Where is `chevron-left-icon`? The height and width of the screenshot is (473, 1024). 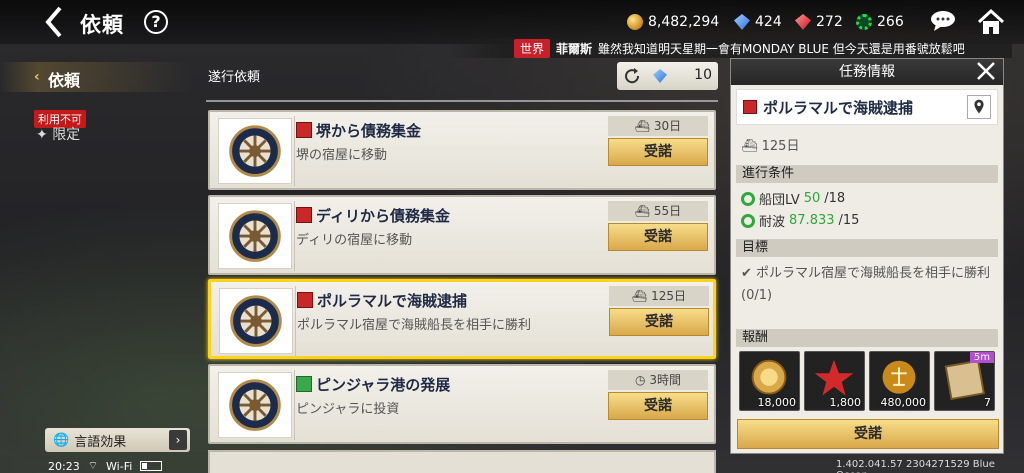
chevron-left-icon is located at coordinates (53, 22).